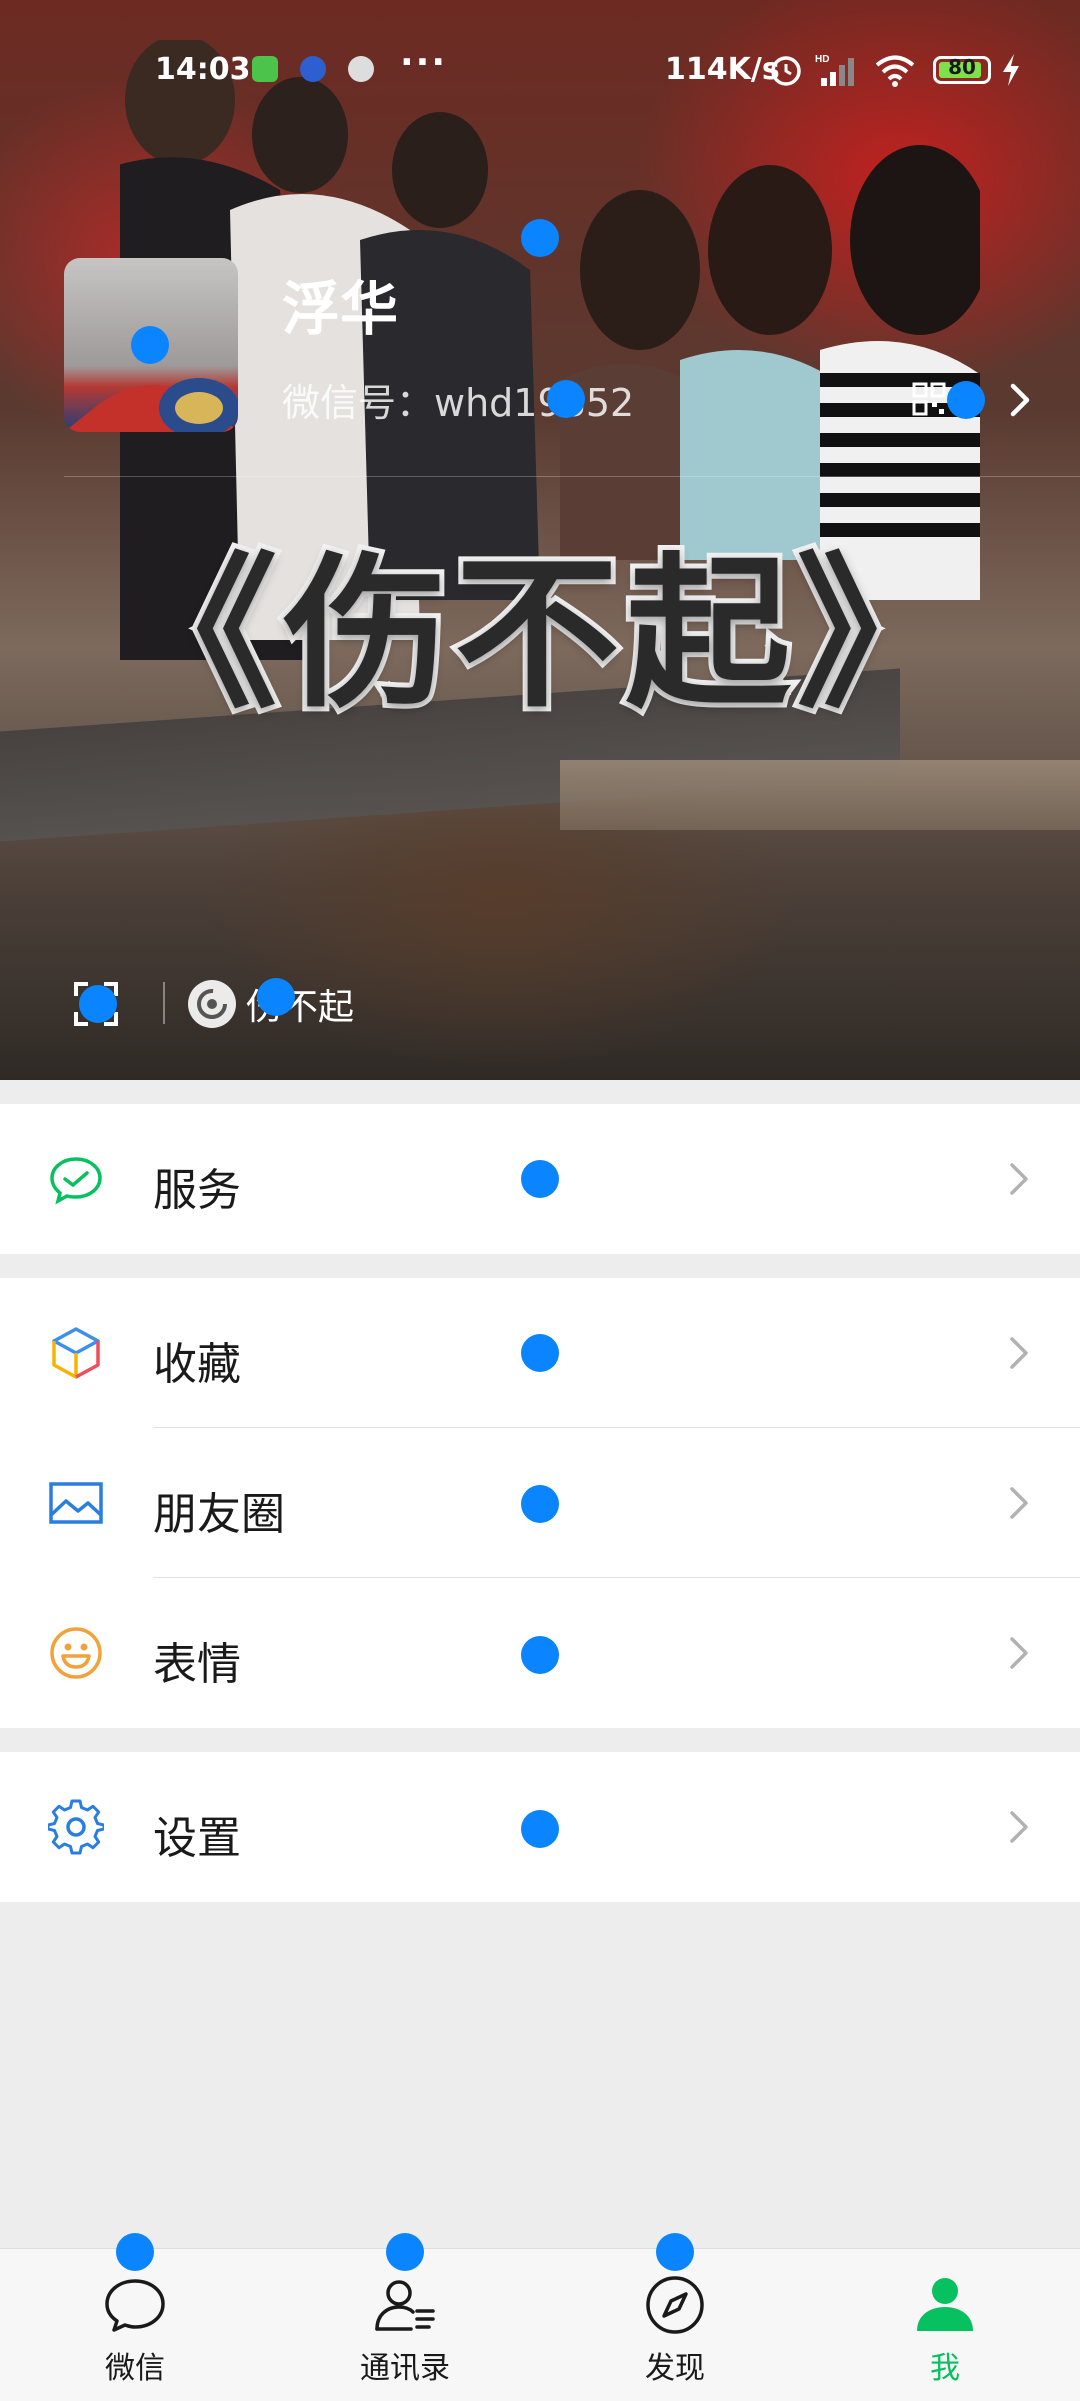 The height and width of the screenshot is (2401, 1080). Describe the element at coordinates (722, 69) in the screenshot. I see `network-speed: 114K/s` at that location.